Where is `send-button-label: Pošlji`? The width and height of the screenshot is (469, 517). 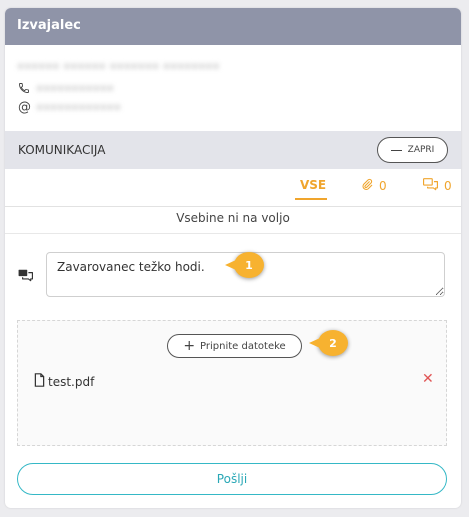
send-button-label: Pošlji is located at coordinates (232, 479).